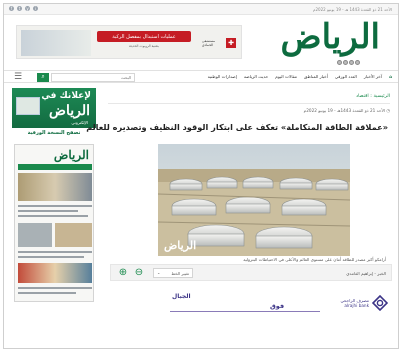  I want to click on article-toolbar: ⊕ ⊖ تغيير الخط ⌄ الخبر - إبراهيم الغامدي, so click(251, 272).